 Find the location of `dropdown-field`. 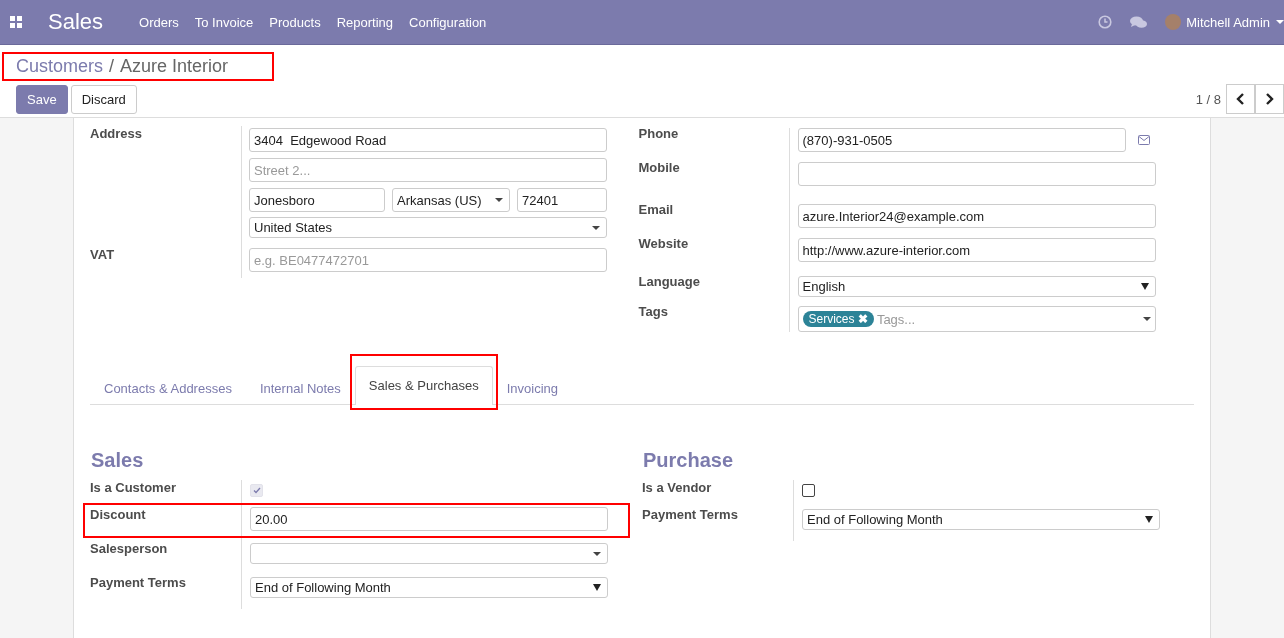

dropdown-field is located at coordinates (429, 553).